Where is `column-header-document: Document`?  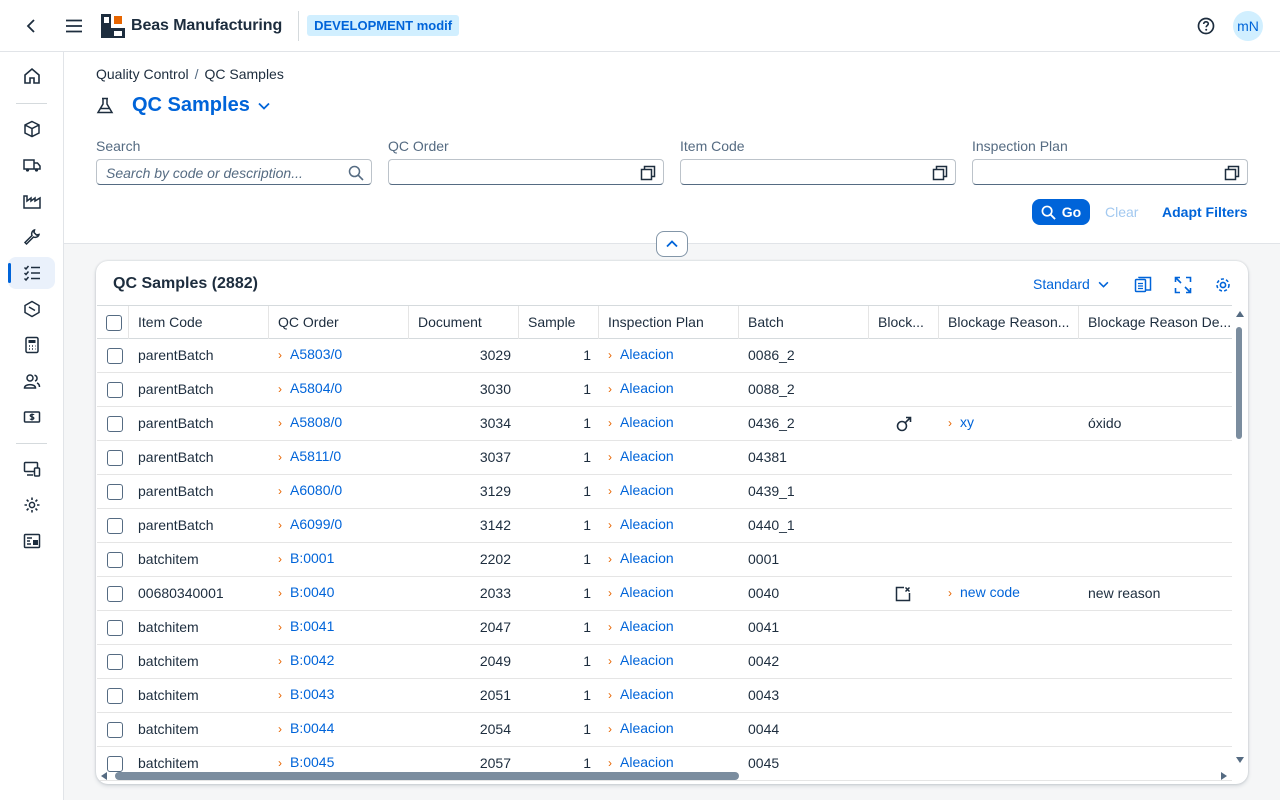
column-header-document: Document is located at coordinates (464, 322).